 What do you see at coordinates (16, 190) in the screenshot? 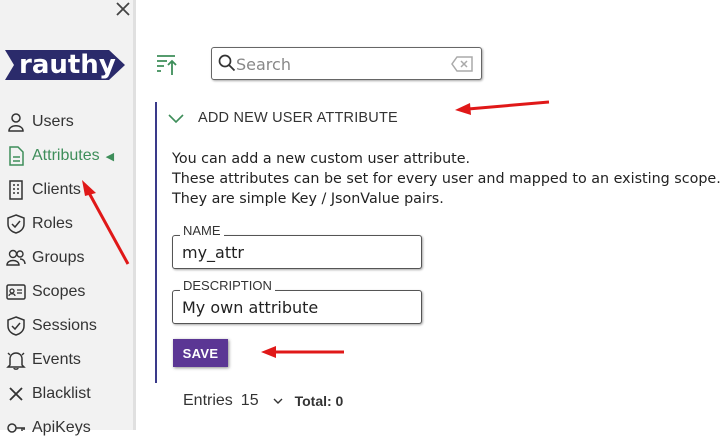
I see `building-icon` at bounding box center [16, 190].